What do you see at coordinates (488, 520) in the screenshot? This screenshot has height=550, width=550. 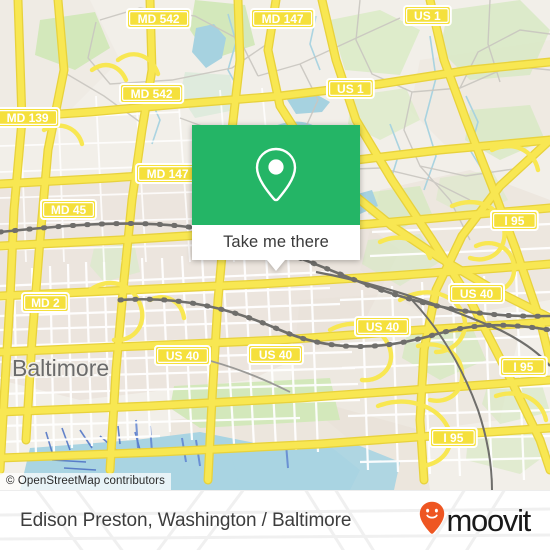 I see `moovit-wordmark: moovit` at bounding box center [488, 520].